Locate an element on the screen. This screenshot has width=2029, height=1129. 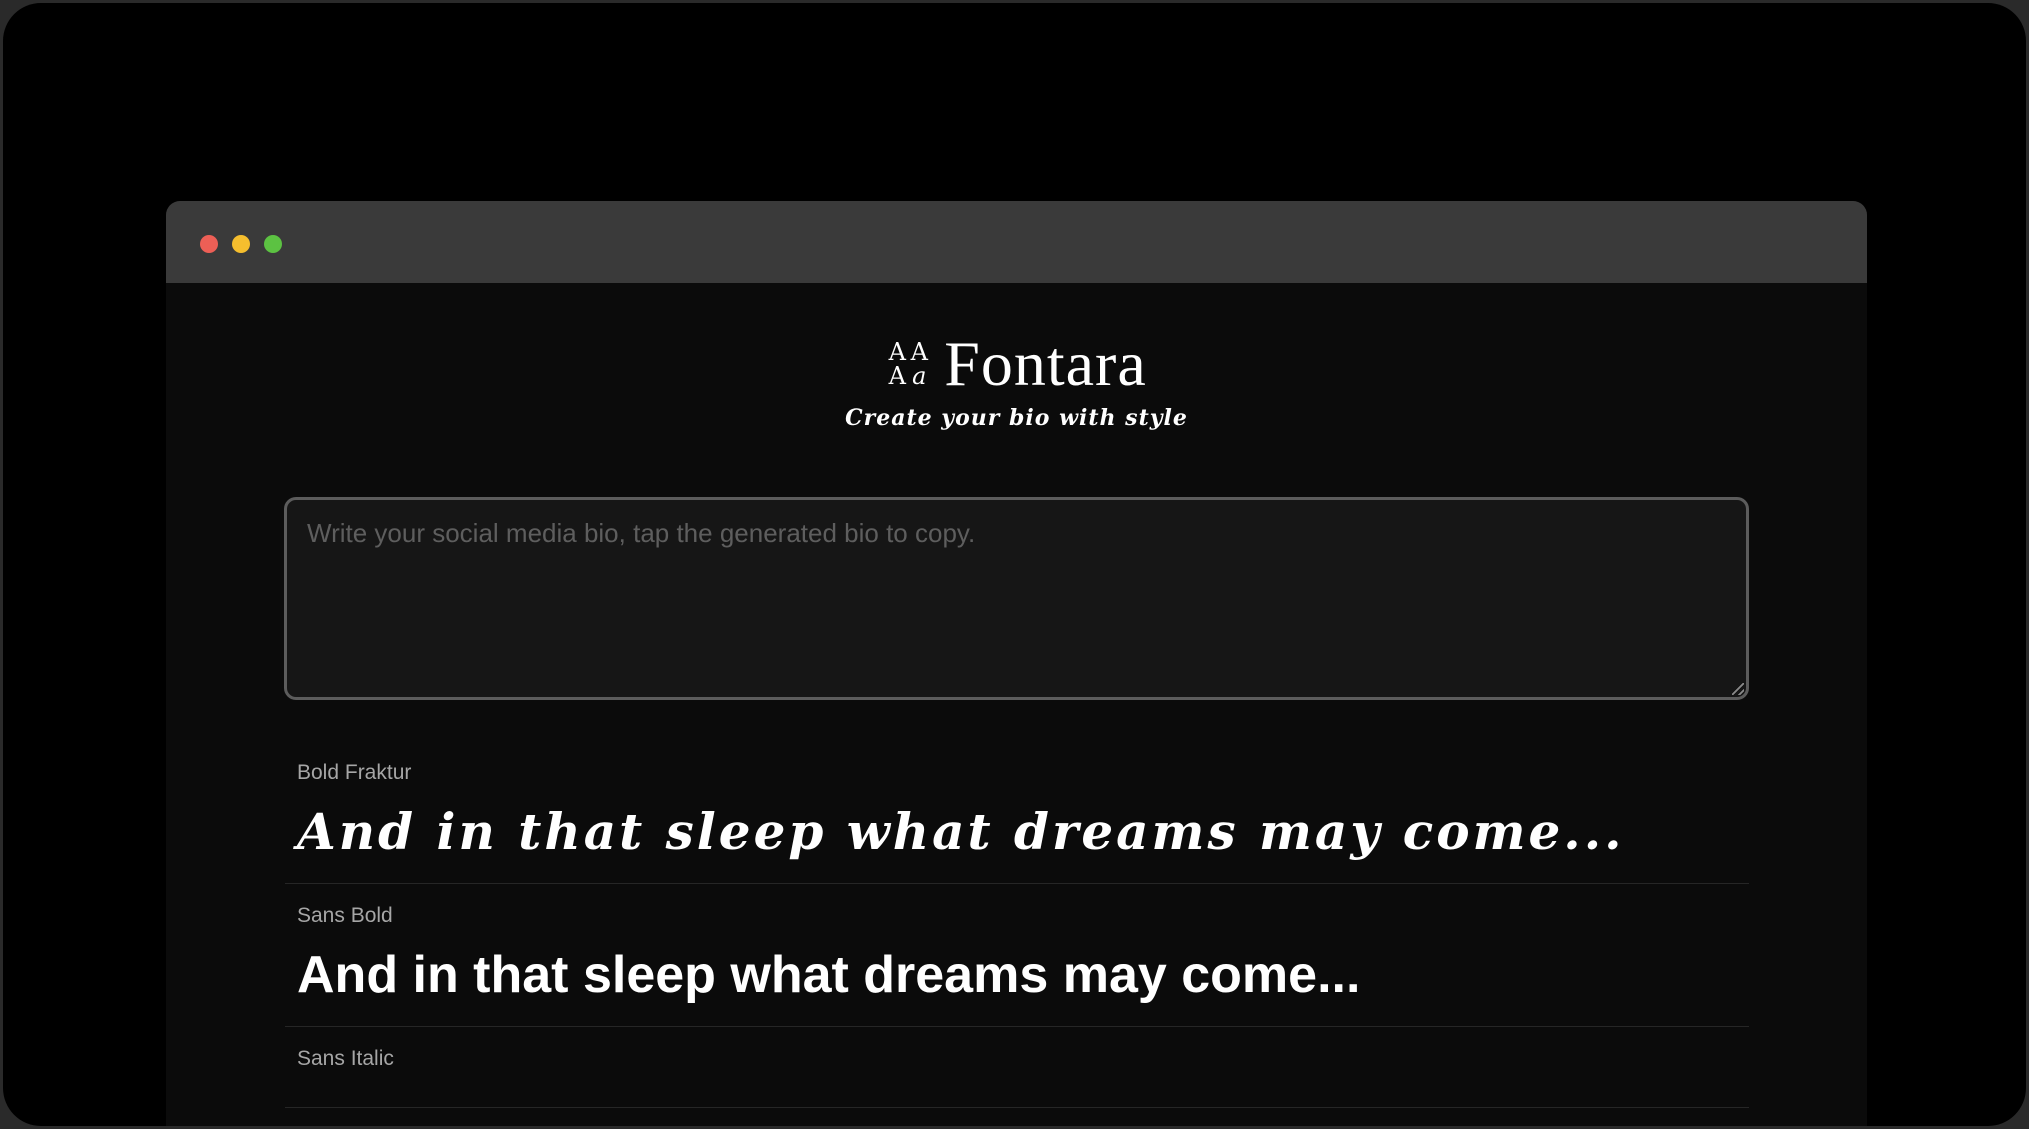
result-bio-text is located at coordinates (1017, 1097).